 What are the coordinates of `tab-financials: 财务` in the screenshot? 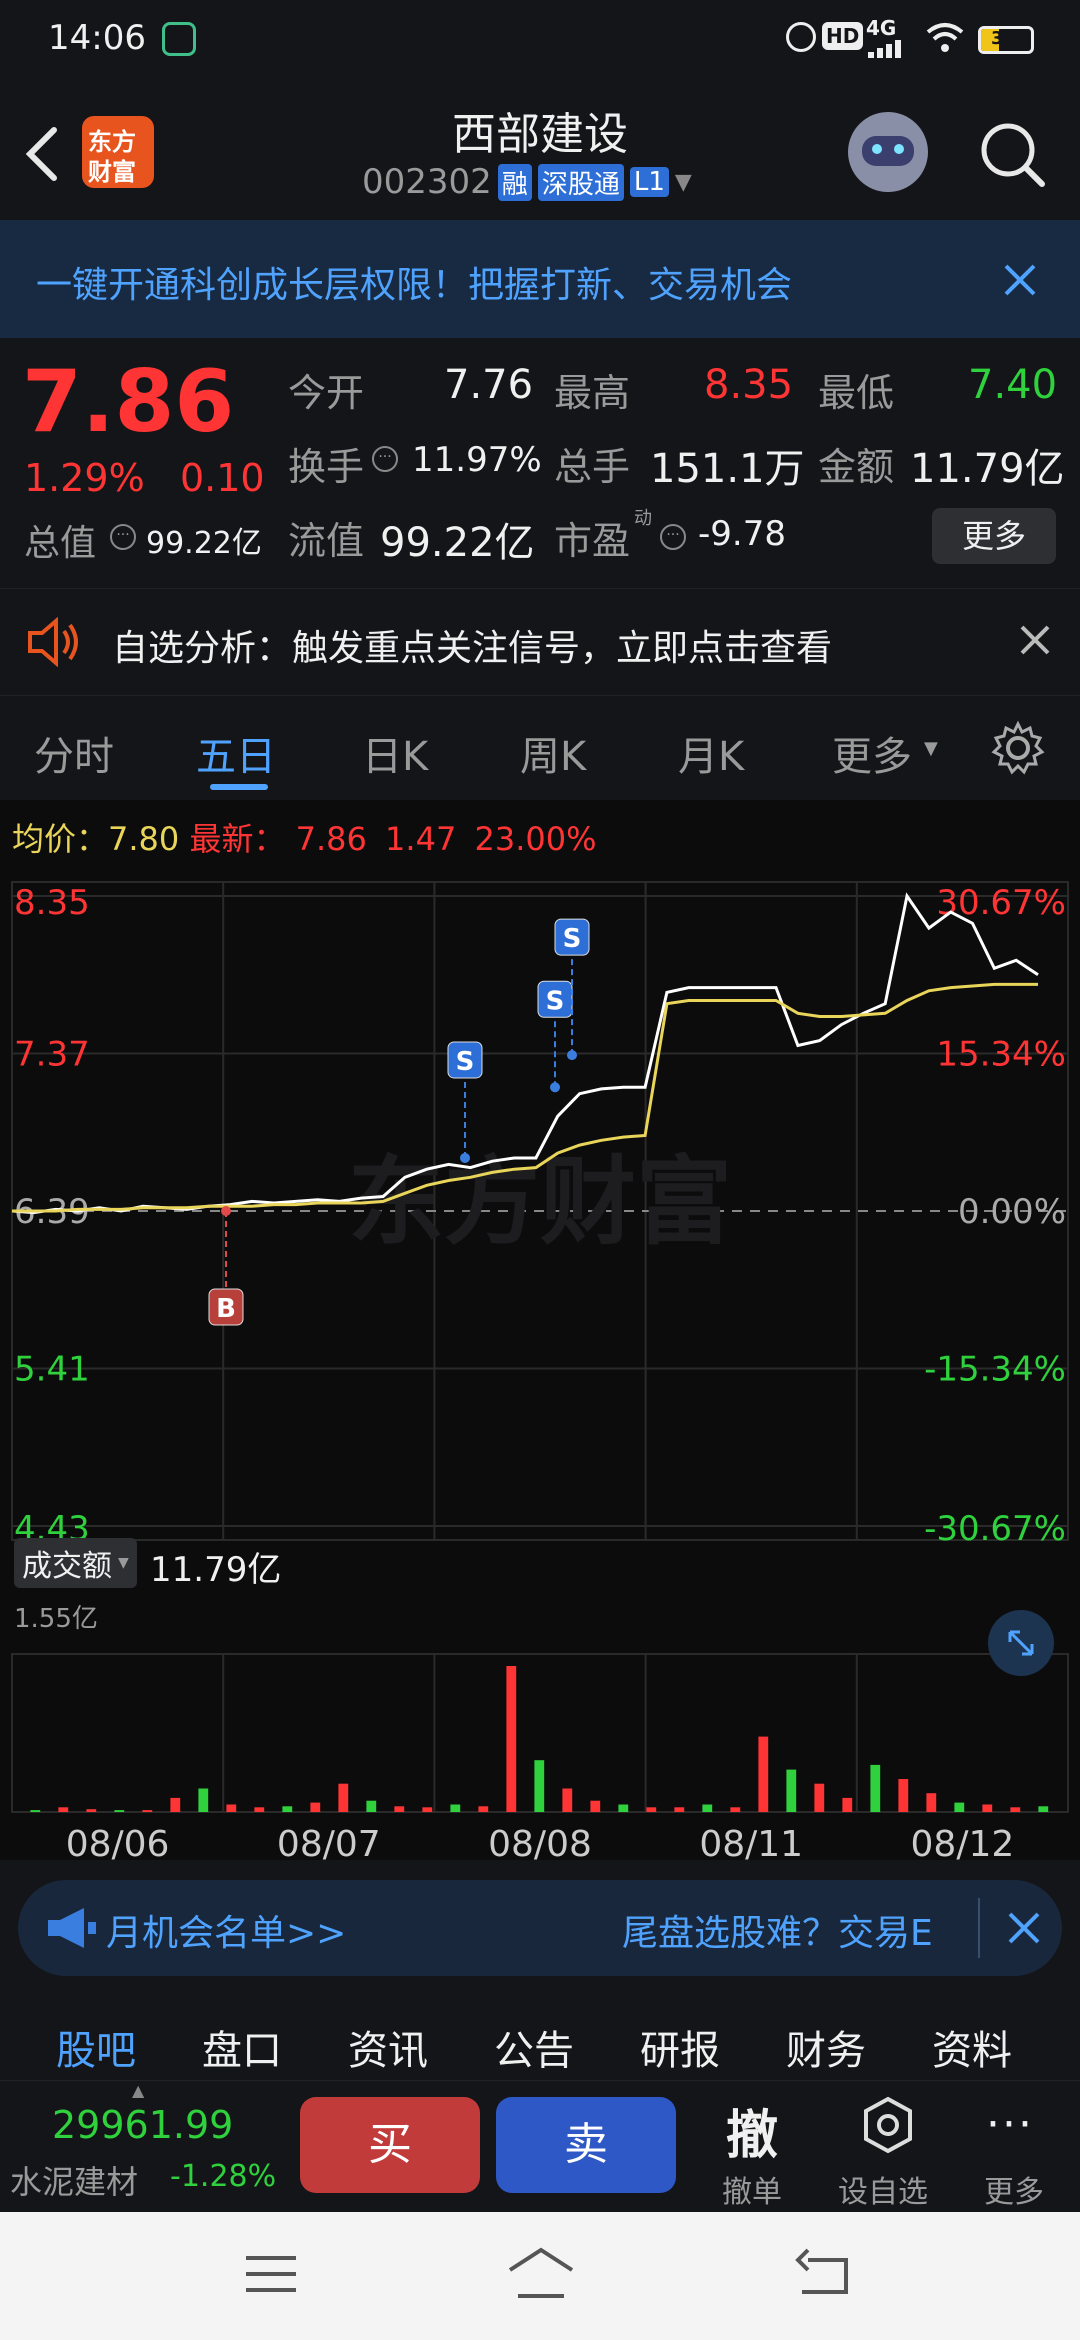 It's located at (826, 2047).